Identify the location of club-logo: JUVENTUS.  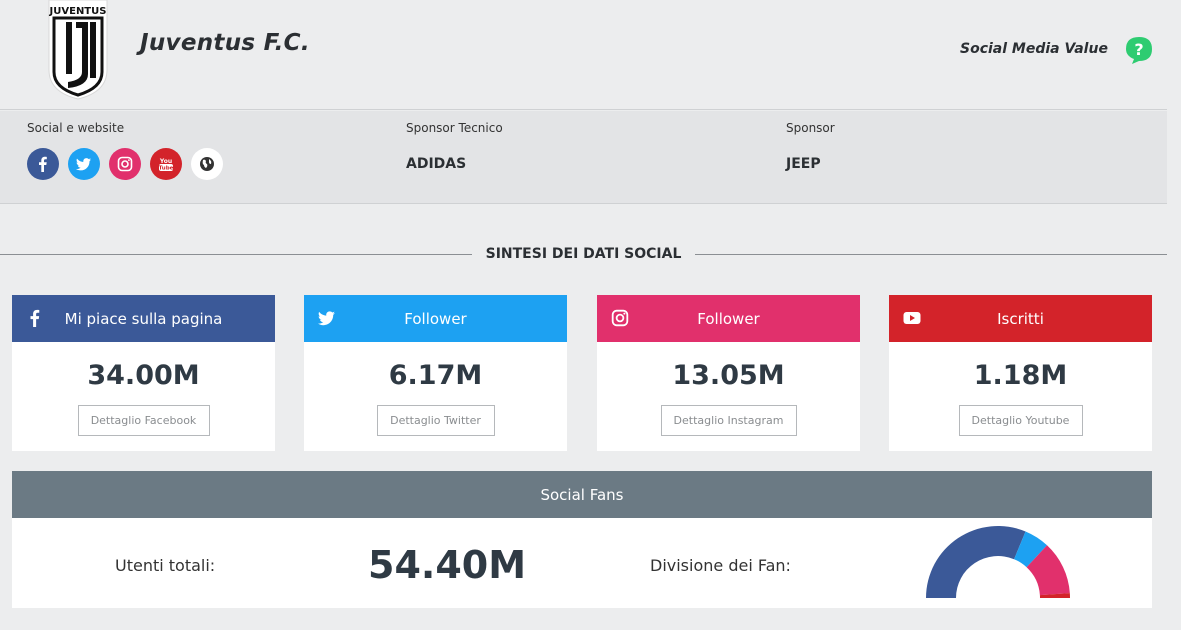
(78, 50).